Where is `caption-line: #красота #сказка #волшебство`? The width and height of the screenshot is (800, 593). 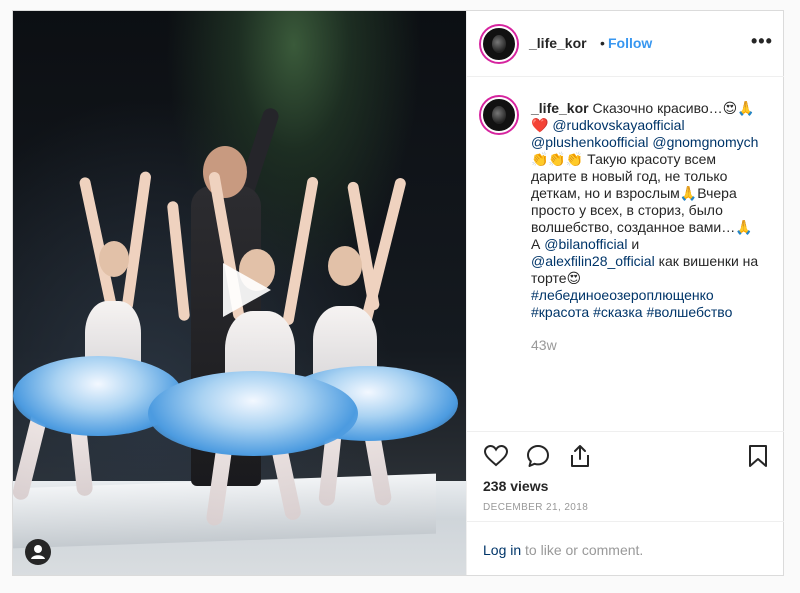 caption-line: #красота #сказка #волшебство is located at coordinates (651, 312).